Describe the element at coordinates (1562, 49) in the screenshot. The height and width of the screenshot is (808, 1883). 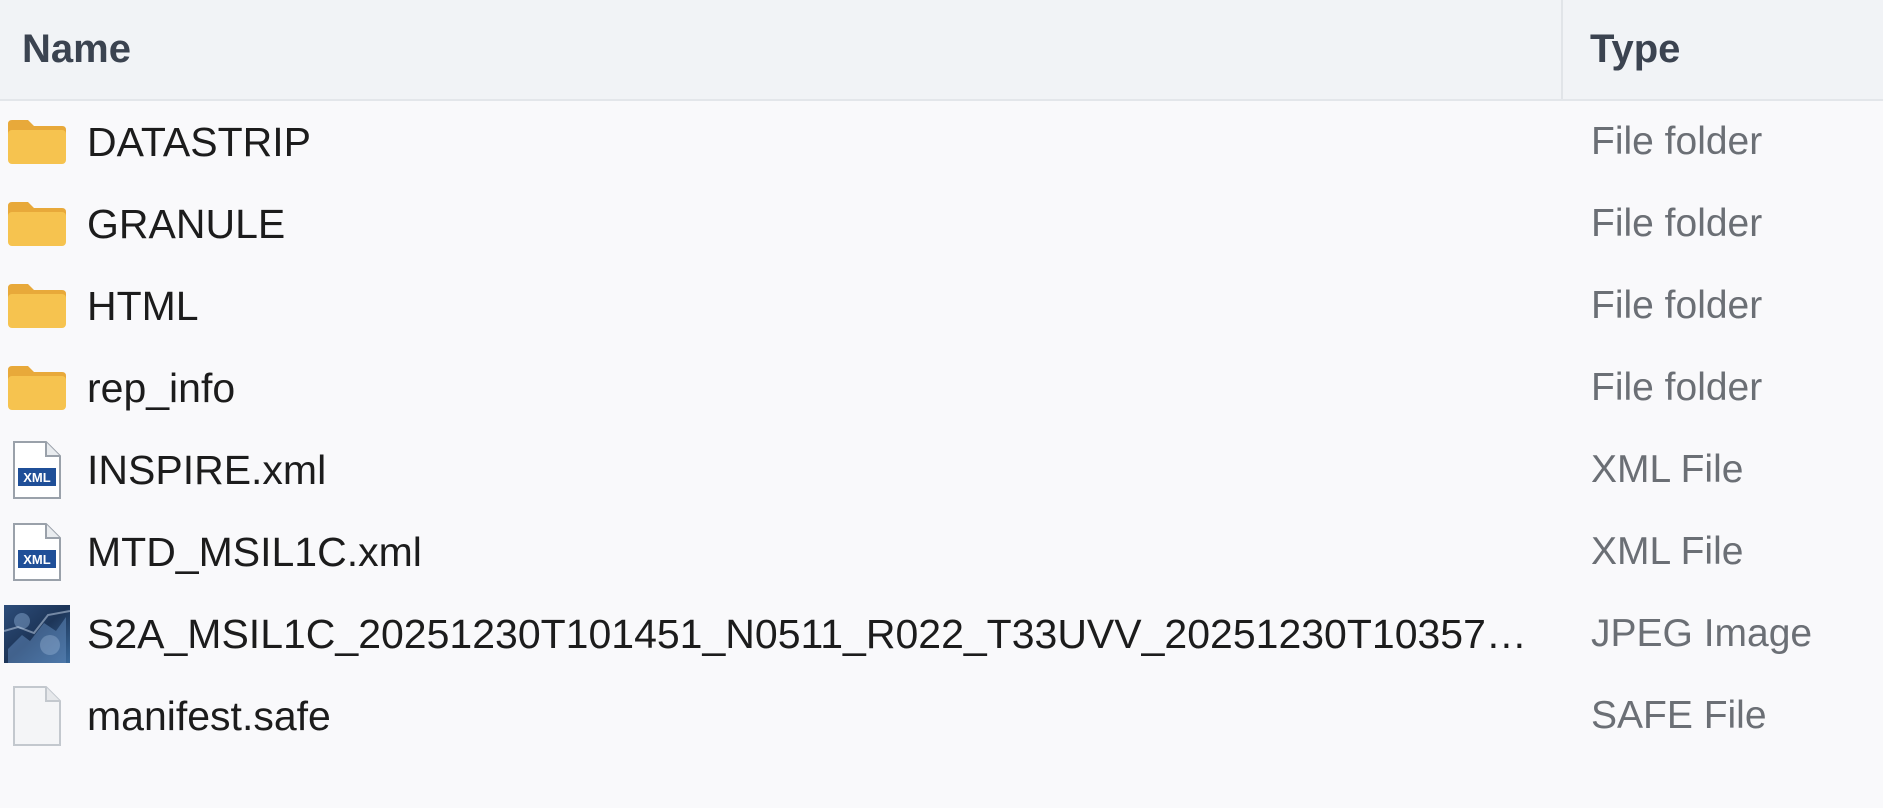
I see `column-divider` at that location.